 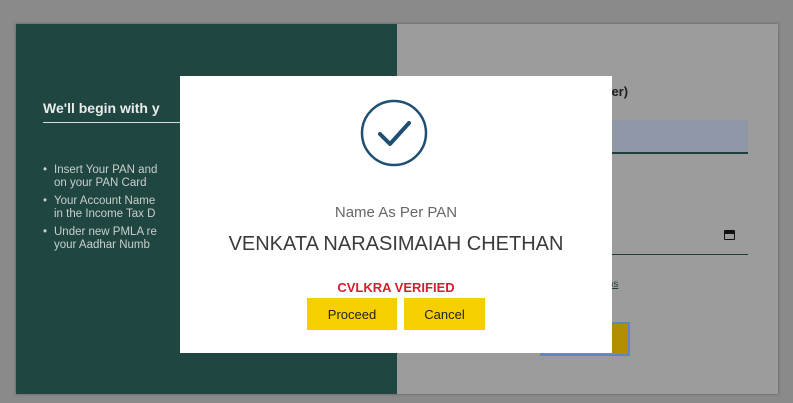 I want to click on verification-status: CVLKRA VERIFIED, so click(x=396, y=287).